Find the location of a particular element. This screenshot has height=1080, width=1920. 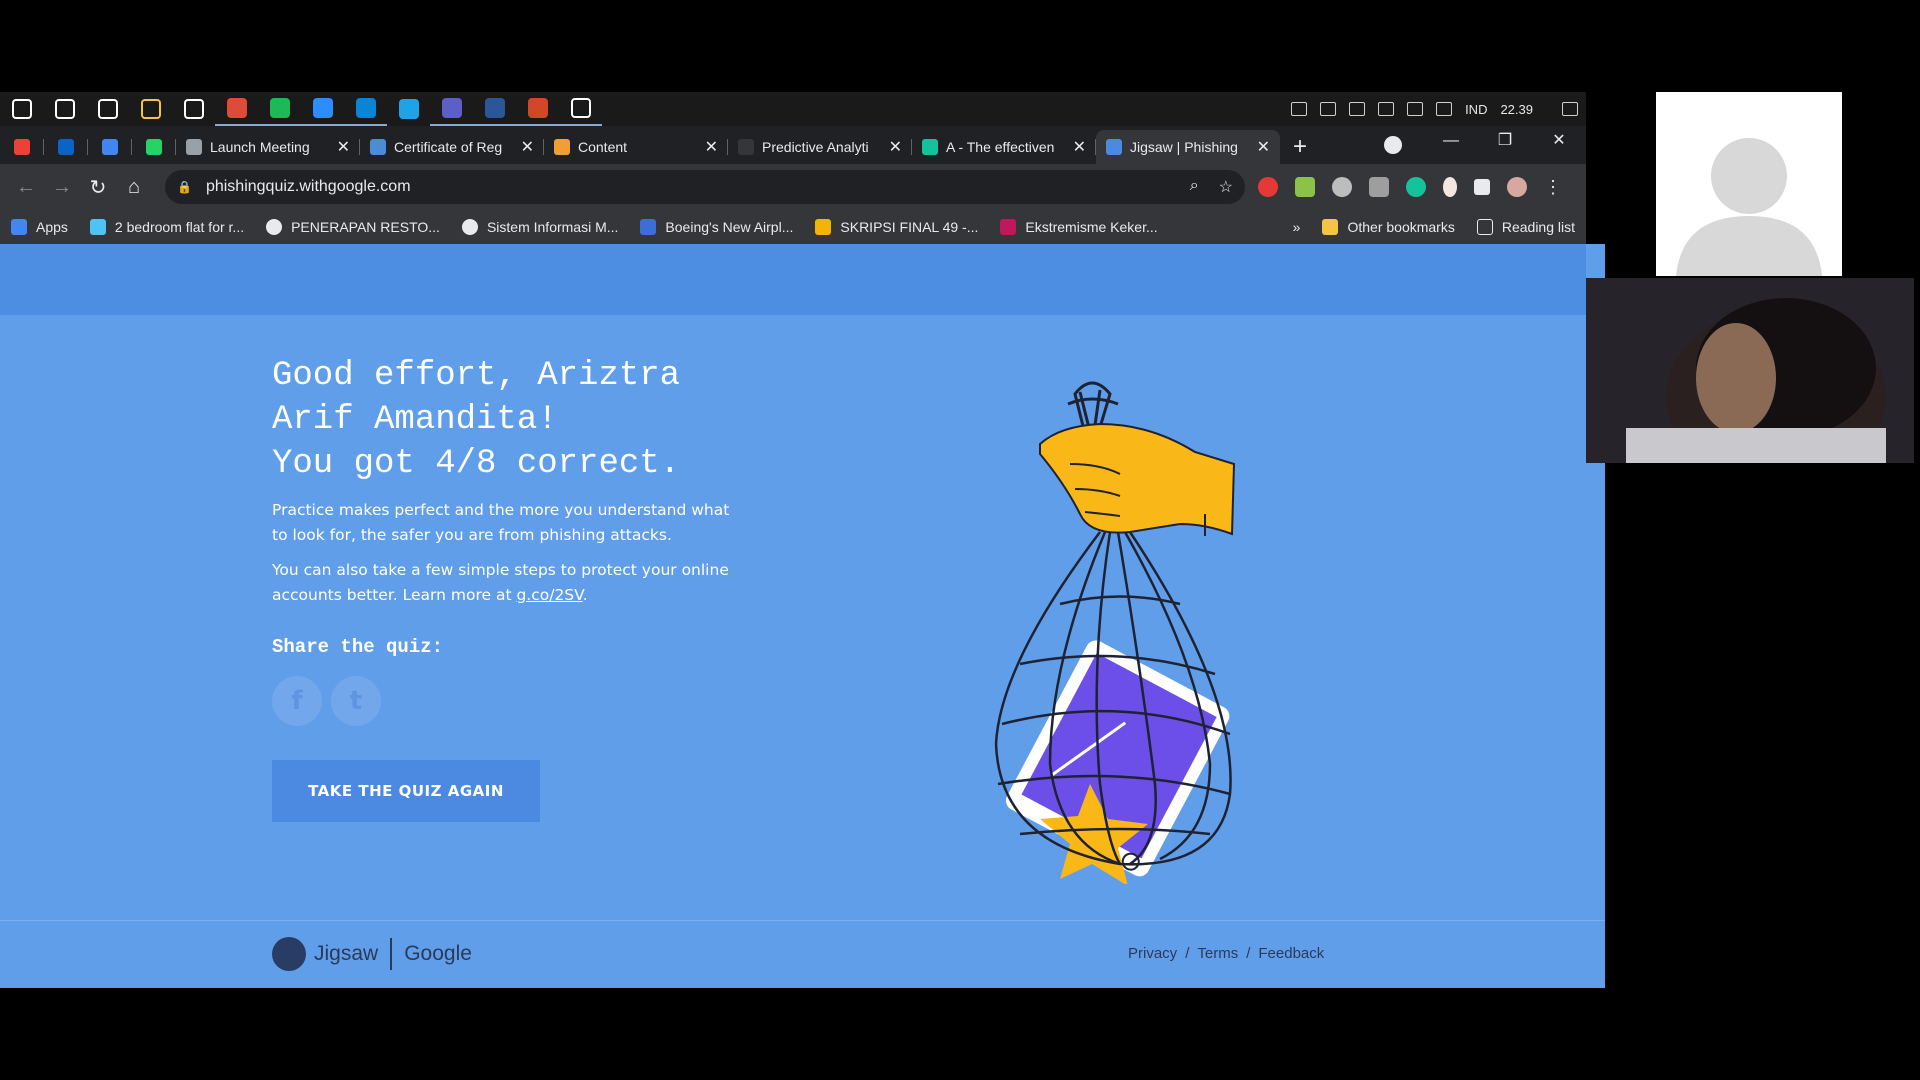

windows-taskbar: IND 22.39 is located at coordinates (793, 109).